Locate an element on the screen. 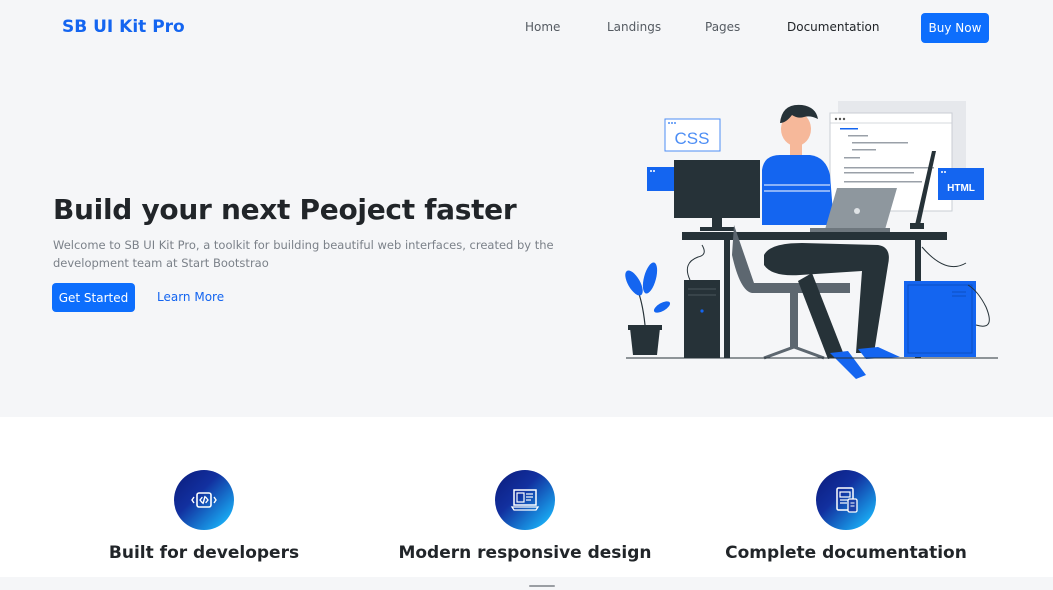 This screenshot has height=590, width=1053. responsive-design-icon is located at coordinates (525, 500).